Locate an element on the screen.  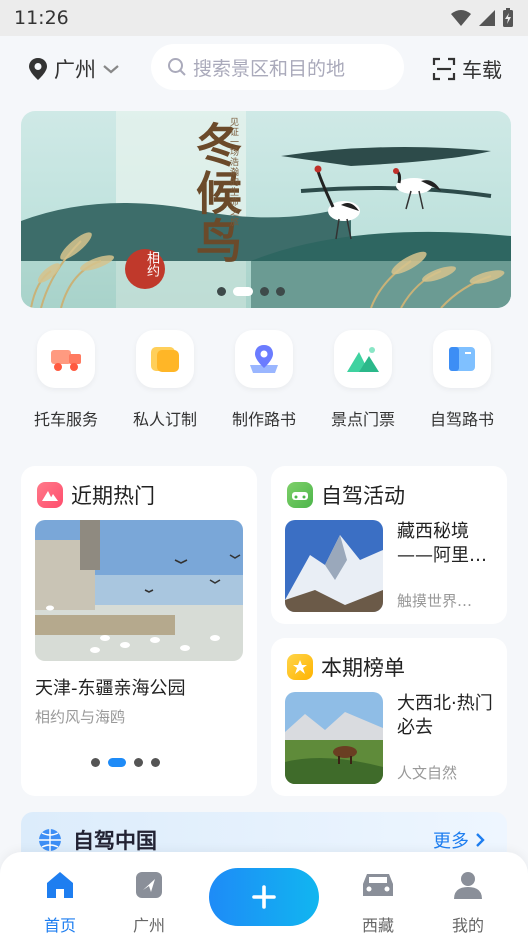
banner-seal: 相约 is located at coordinates (151, 264).